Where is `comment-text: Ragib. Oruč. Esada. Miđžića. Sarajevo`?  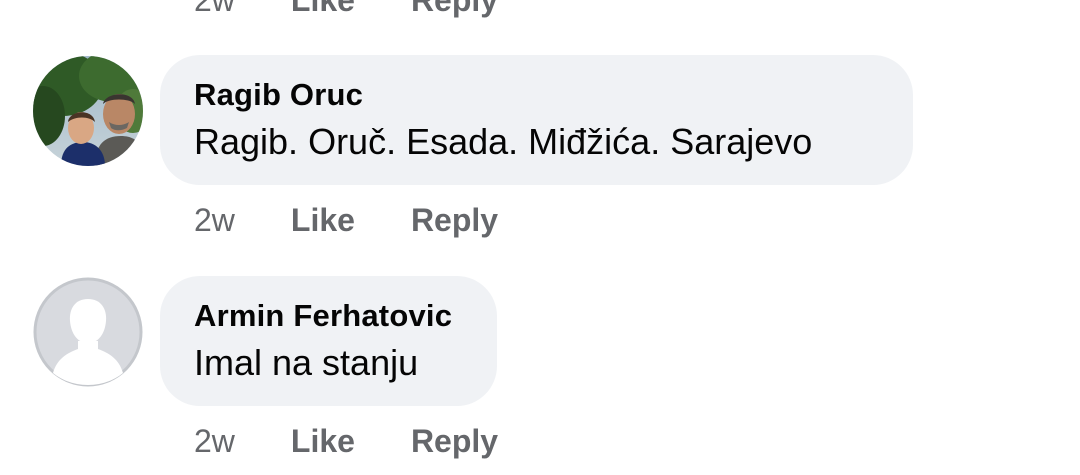 comment-text: Ragib. Oruč. Esada. Miđžića. Sarajevo is located at coordinates (503, 141).